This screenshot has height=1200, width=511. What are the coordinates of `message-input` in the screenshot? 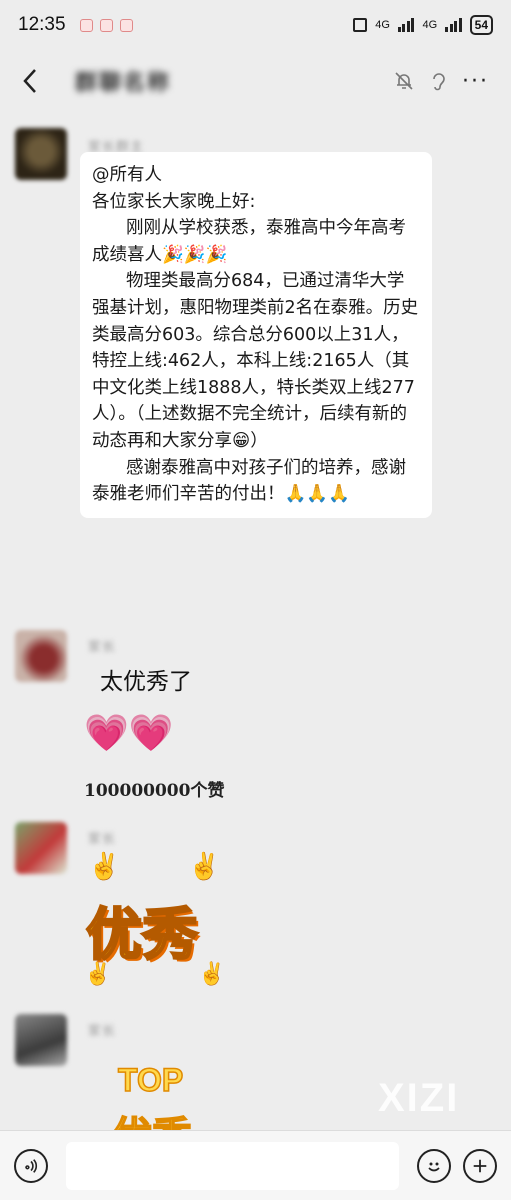 It's located at (232, 1165).